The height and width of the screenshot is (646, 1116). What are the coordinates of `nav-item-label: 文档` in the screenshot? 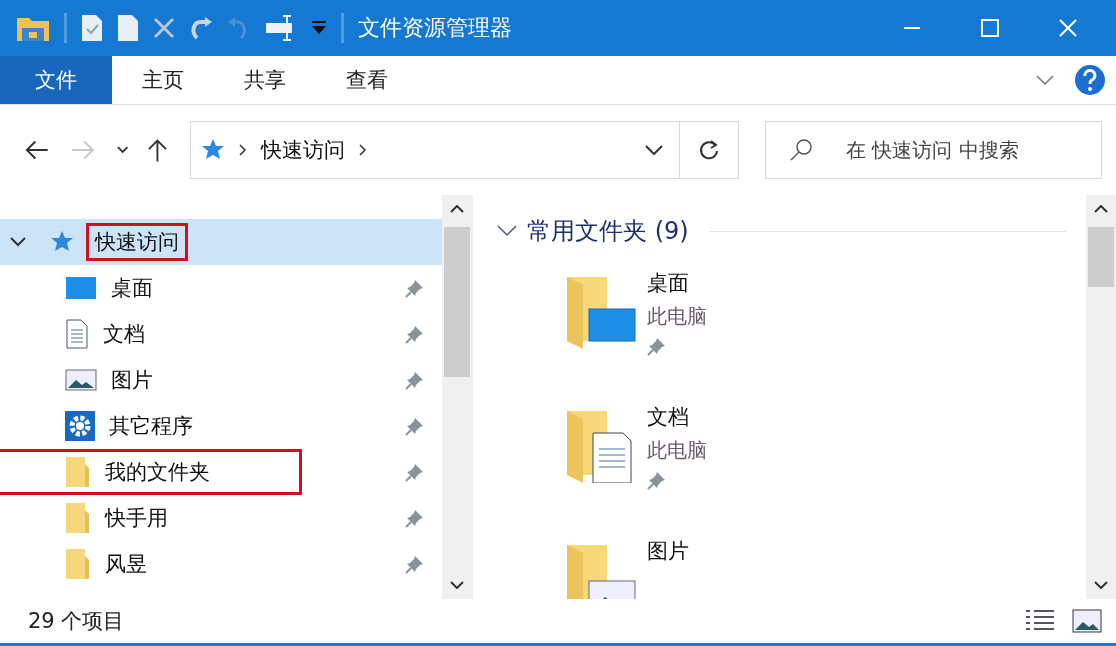 It's located at (124, 334).